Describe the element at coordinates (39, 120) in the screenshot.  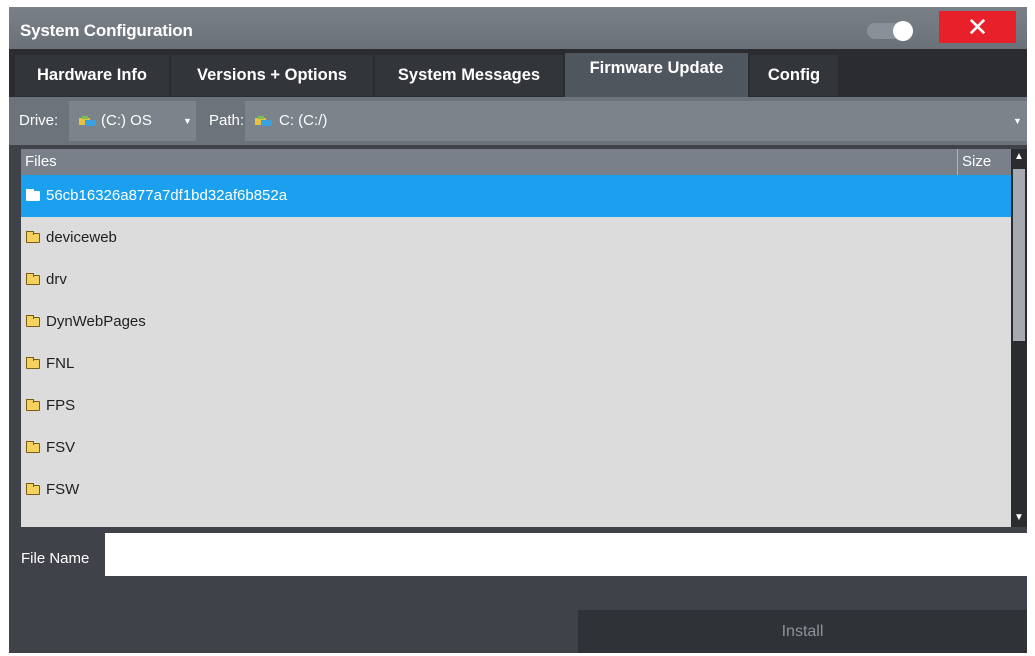
I see `drive-label: Drive:` at that location.